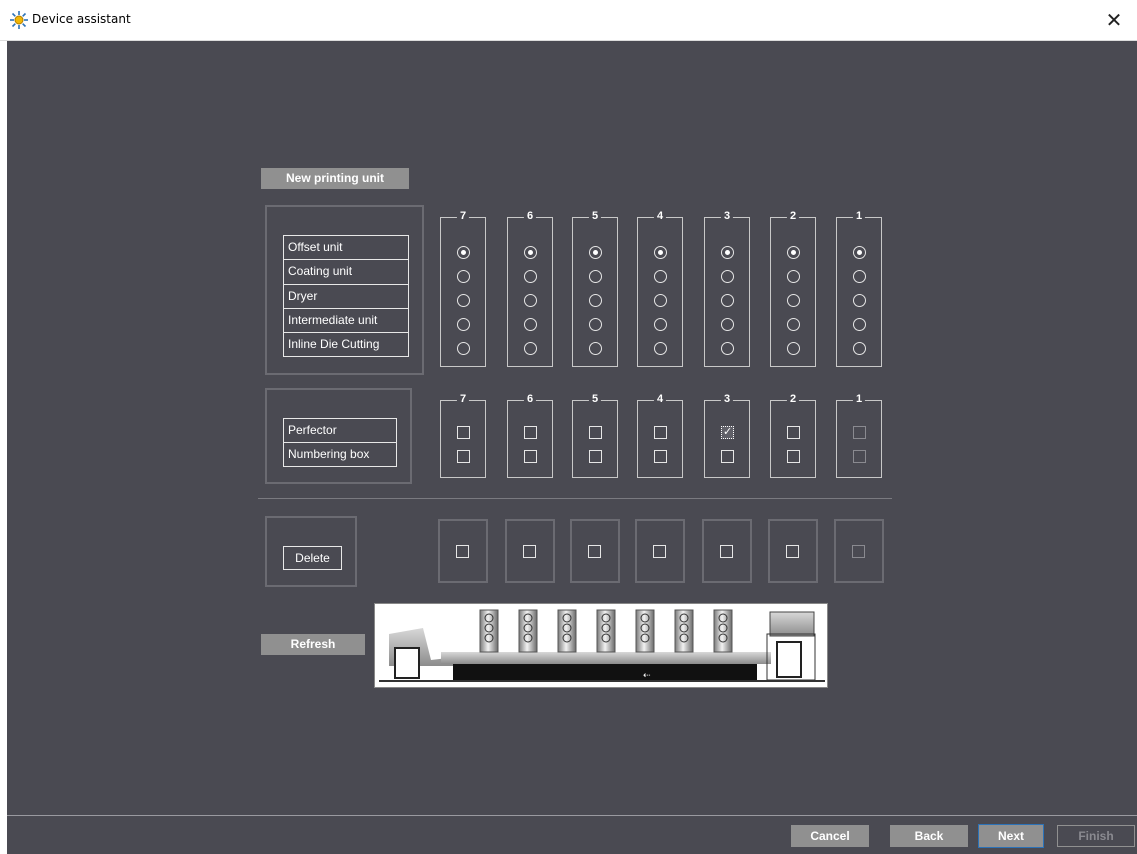  I want to click on option-numbering-box: Numbering box, so click(340, 455).